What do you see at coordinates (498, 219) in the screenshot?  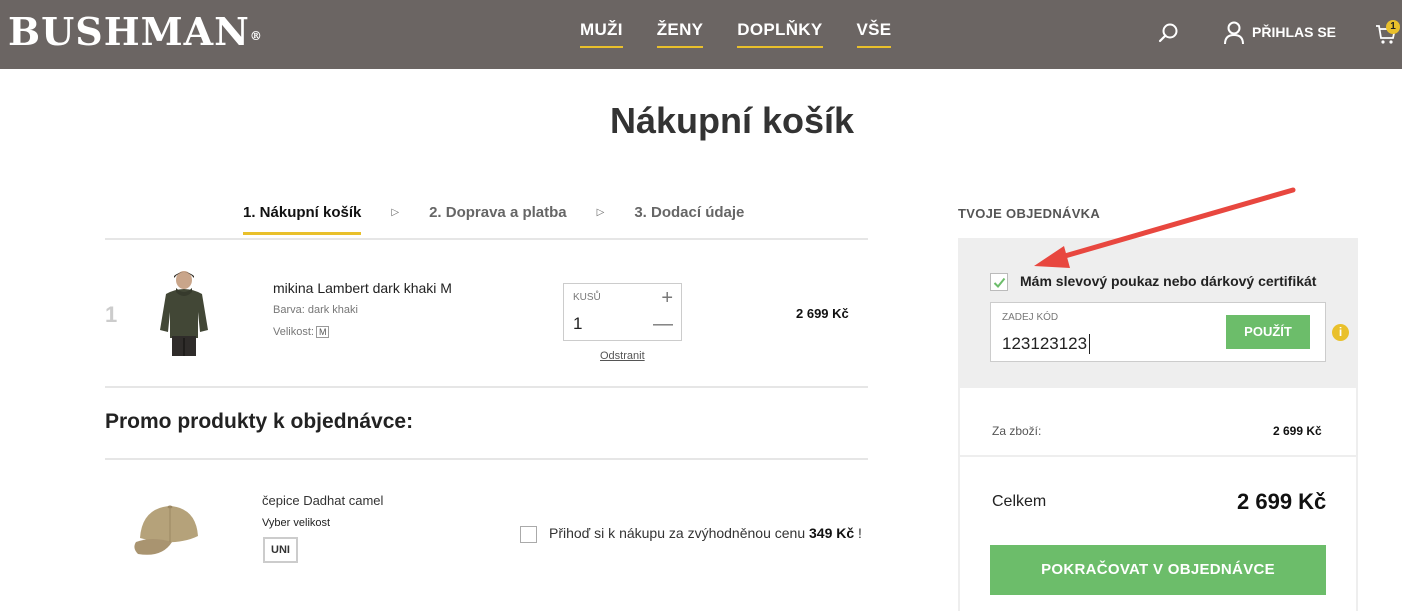 I see `step-shipping-payment: 2. Doprava a platba` at bounding box center [498, 219].